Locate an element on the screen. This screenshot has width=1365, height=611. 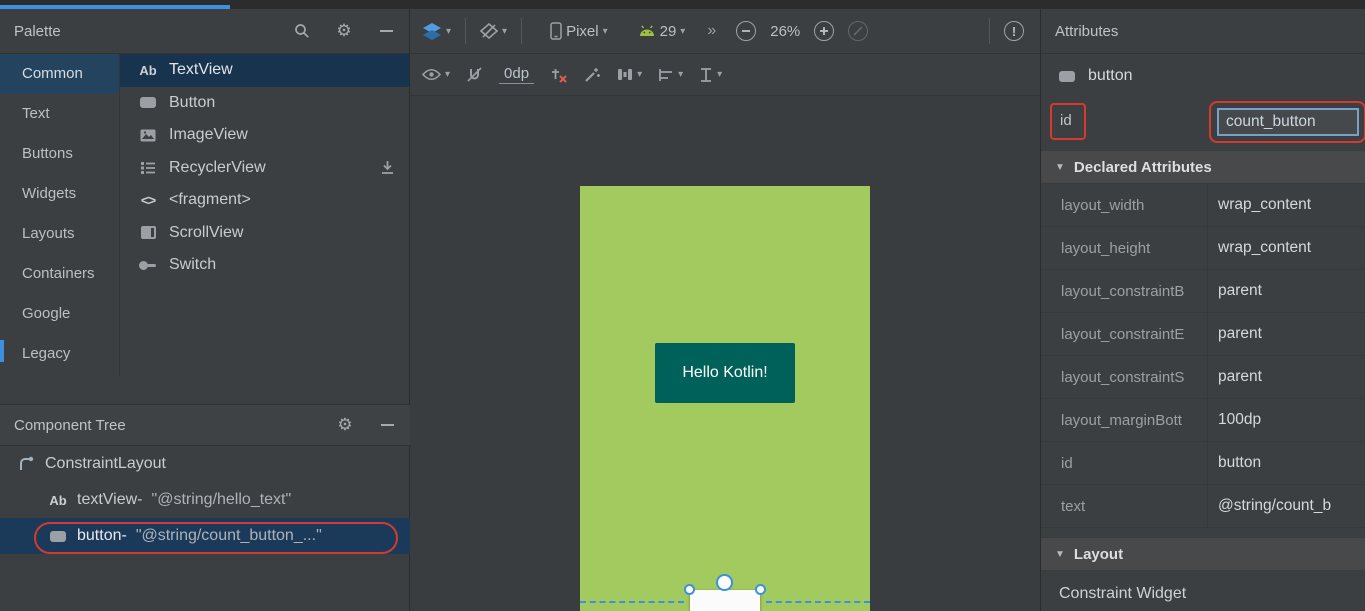
design-surface-selector: ▾ is located at coordinates (437, 31).